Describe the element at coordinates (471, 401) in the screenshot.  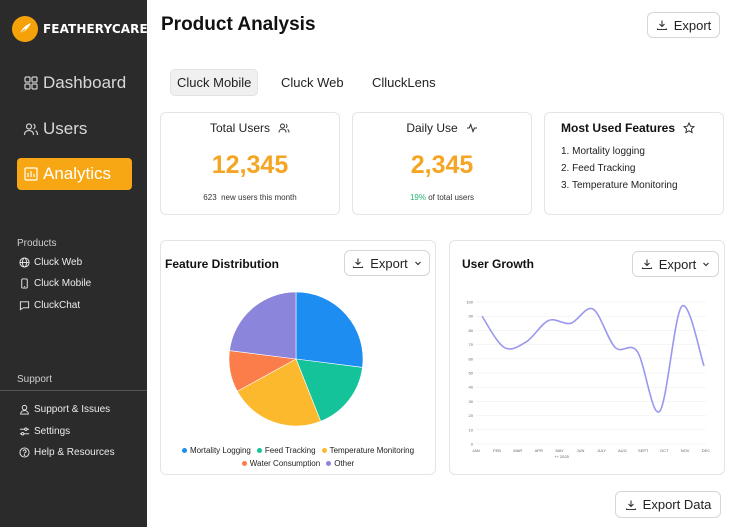
I see `y-tick-label: 30` at that location.